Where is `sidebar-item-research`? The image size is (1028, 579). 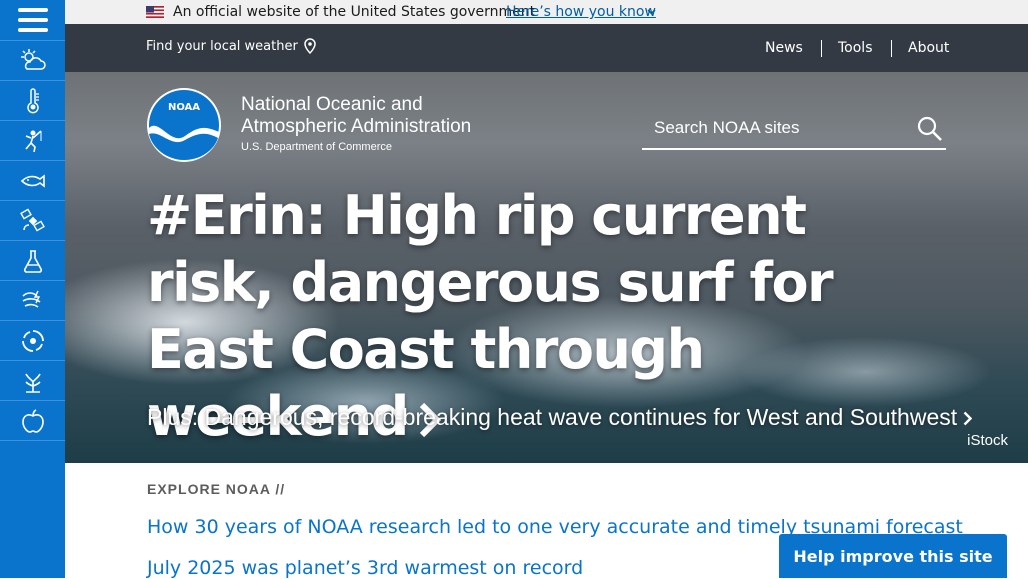 sidebar-item-research is located at coordinates (32, 261).